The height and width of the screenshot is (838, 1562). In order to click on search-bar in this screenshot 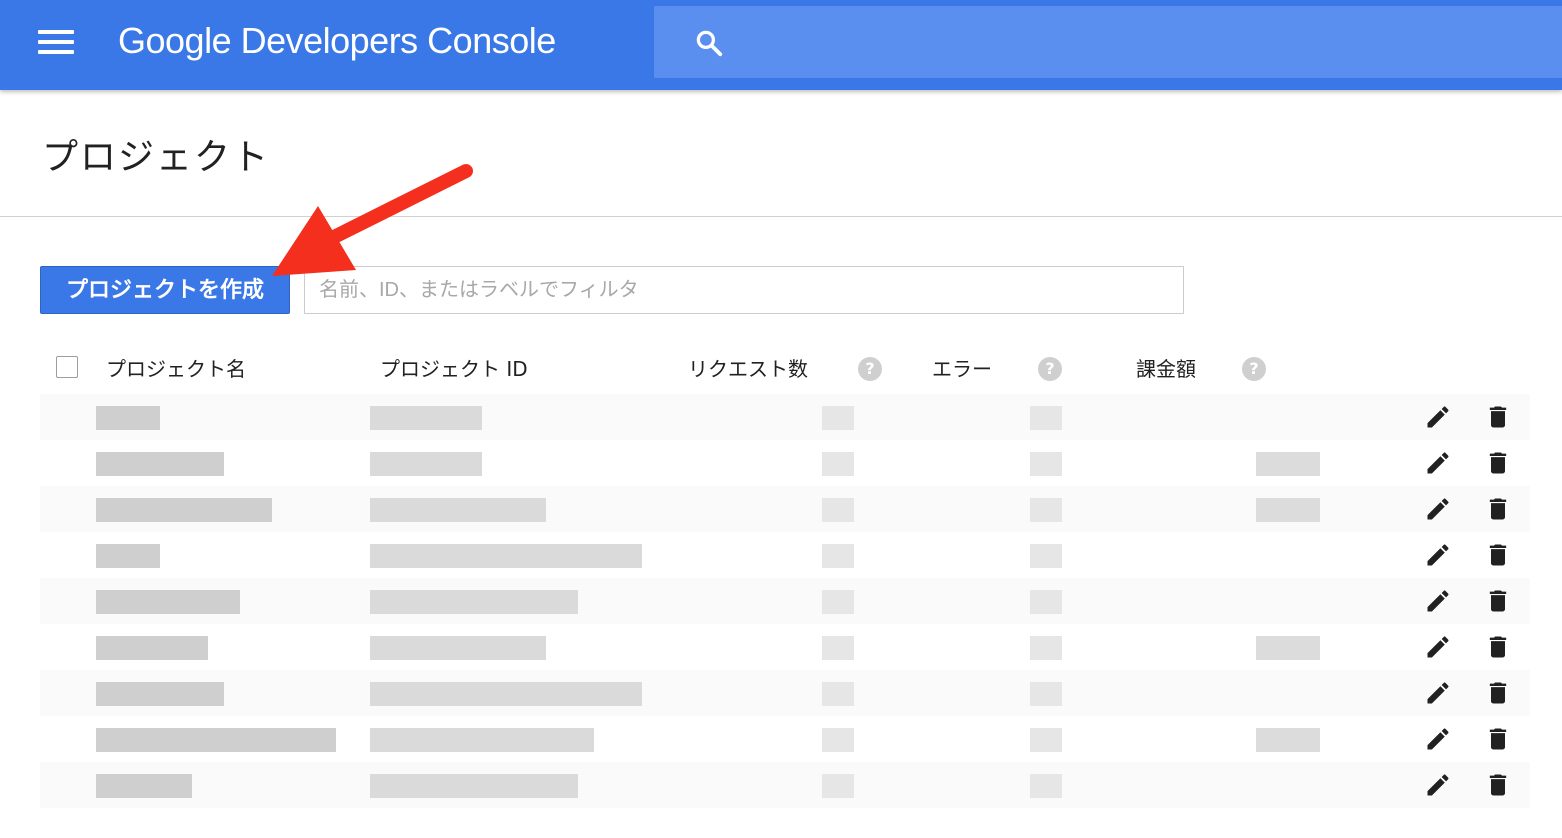, I will do `click(1108, 42)`.